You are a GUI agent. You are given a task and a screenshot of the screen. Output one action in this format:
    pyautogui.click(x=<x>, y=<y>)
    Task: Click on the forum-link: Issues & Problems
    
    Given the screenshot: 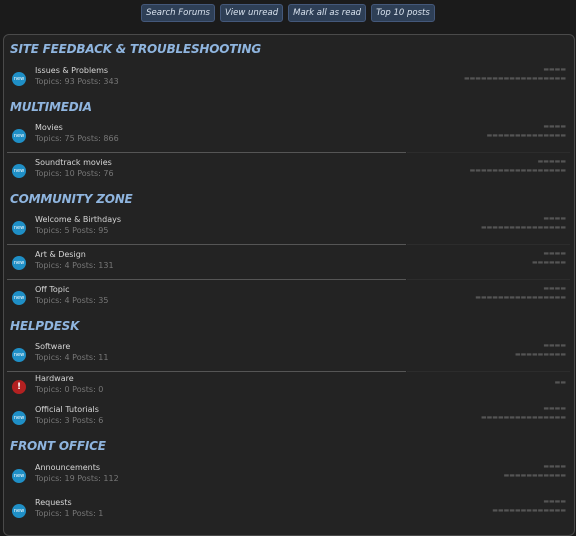 What is the action you would take?
    pyautogui.click(x=71, y=70)
    